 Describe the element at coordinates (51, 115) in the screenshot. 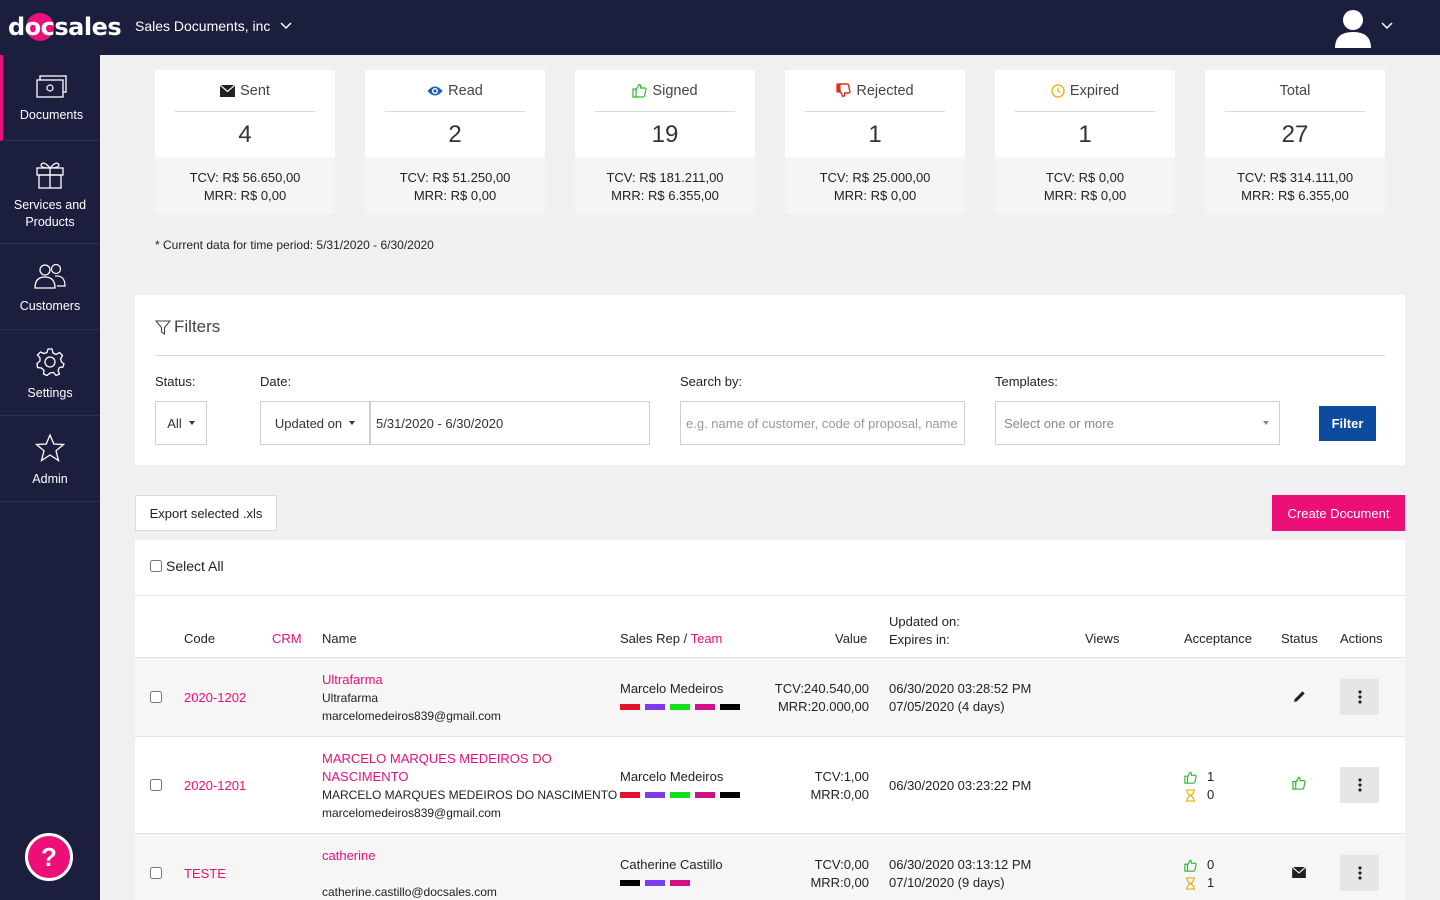

I see `sidebar-item-label: Documents` at that location.